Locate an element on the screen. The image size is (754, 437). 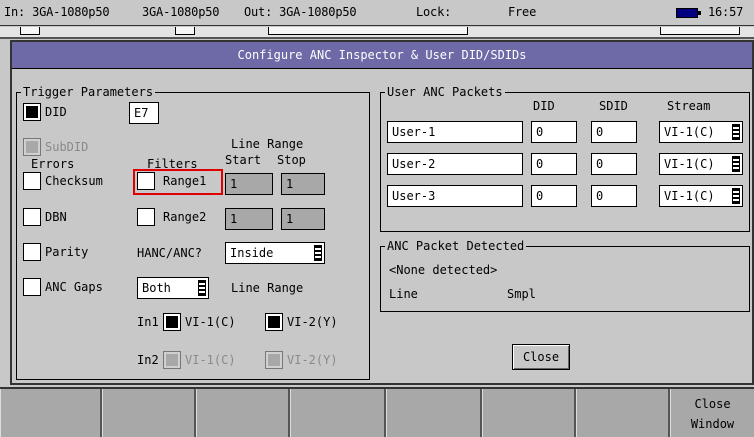
background-tab-strip is located at coordinates (377, 33).